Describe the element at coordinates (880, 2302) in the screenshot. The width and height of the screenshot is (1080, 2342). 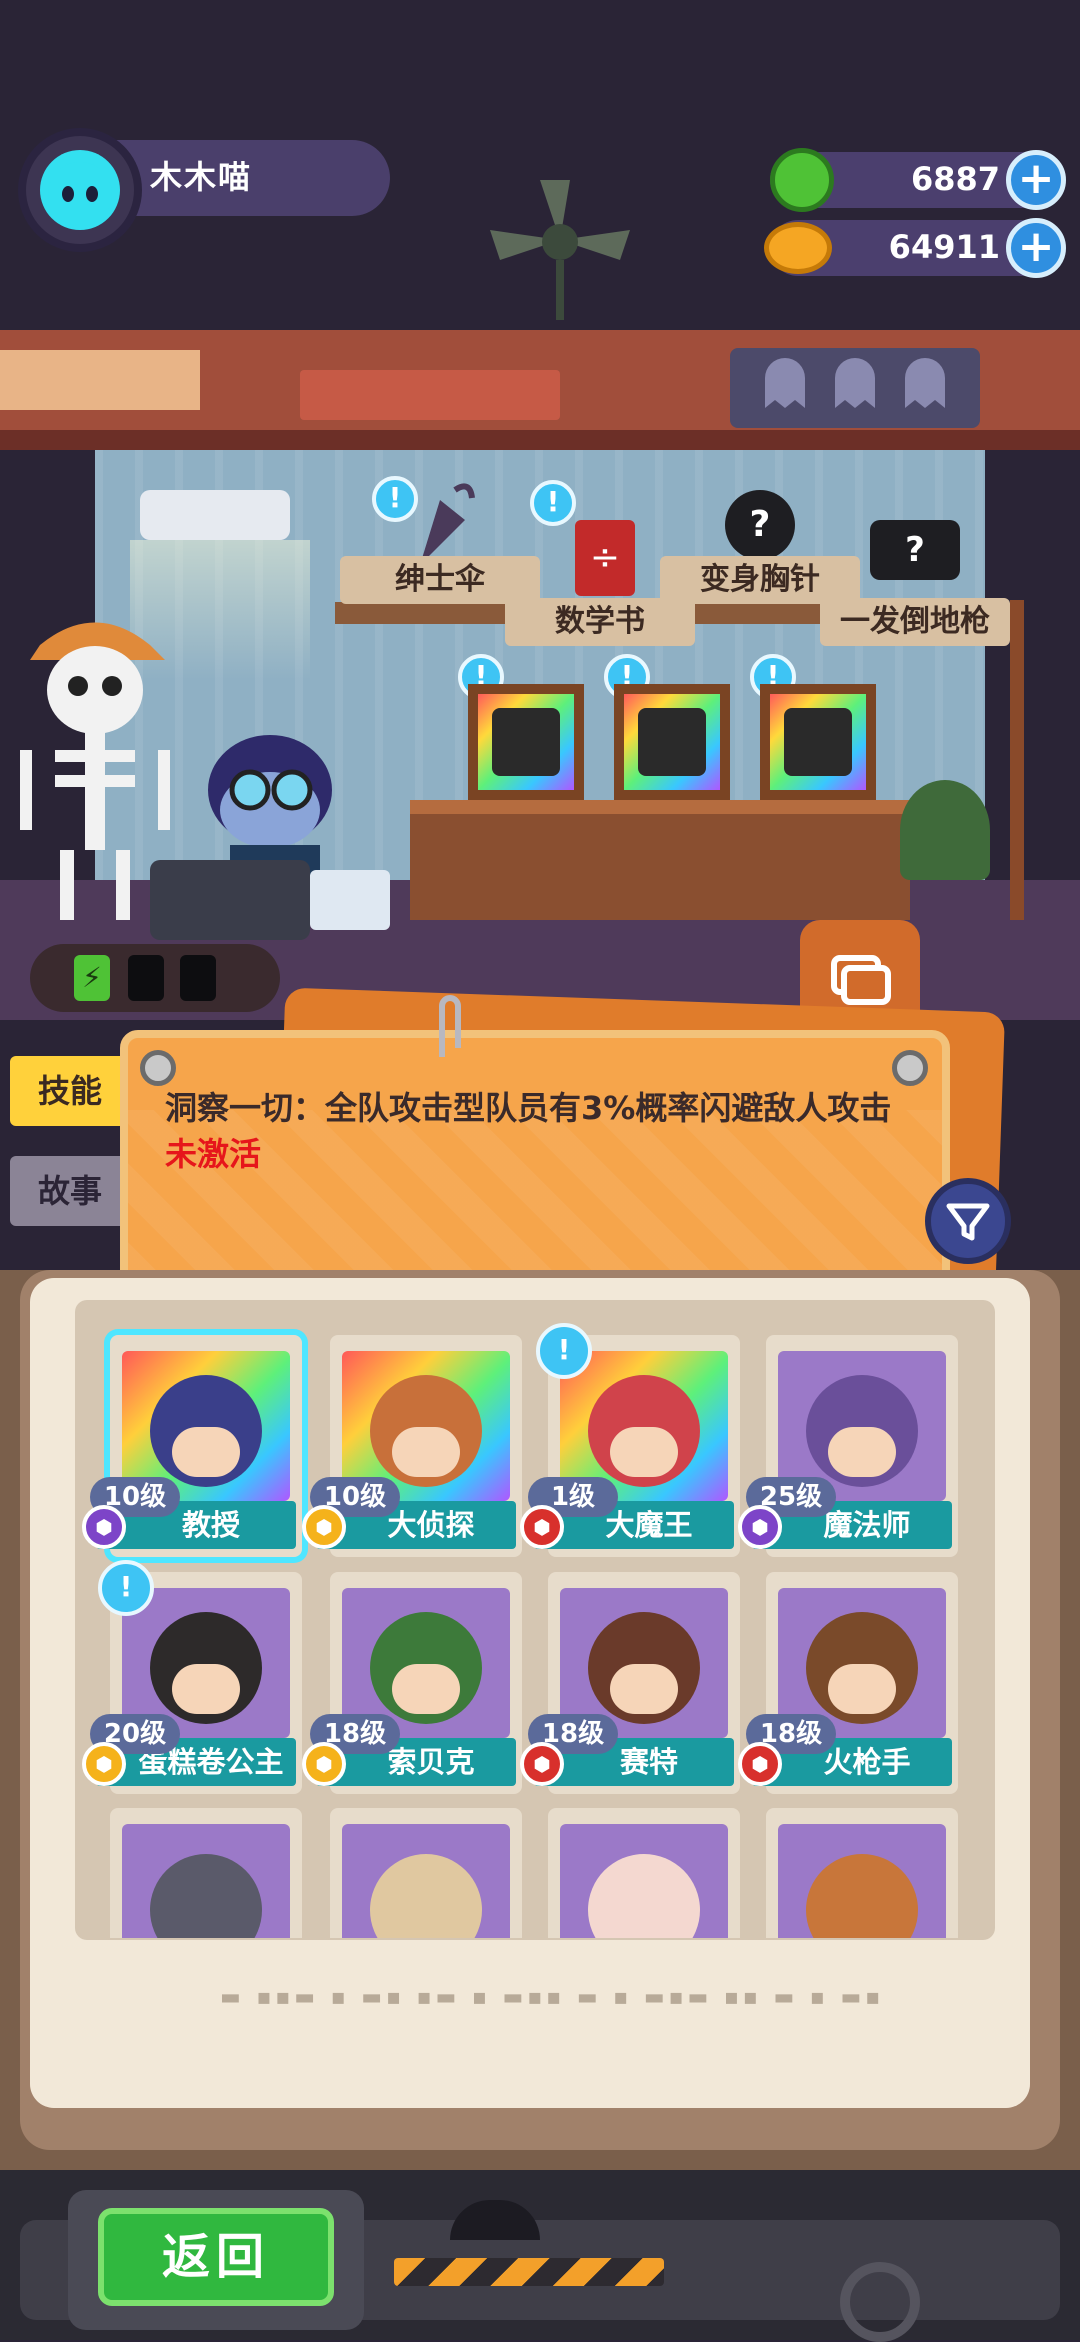
I see `gear-decoration` at that location.